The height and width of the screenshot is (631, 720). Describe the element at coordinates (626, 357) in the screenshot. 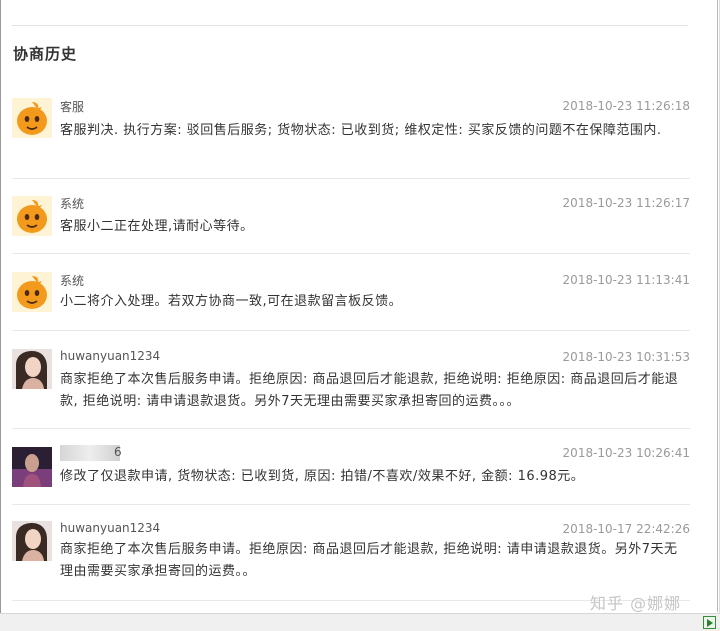

I see `entry-timestamp: 2018-10-23 10:31:53` at that location.